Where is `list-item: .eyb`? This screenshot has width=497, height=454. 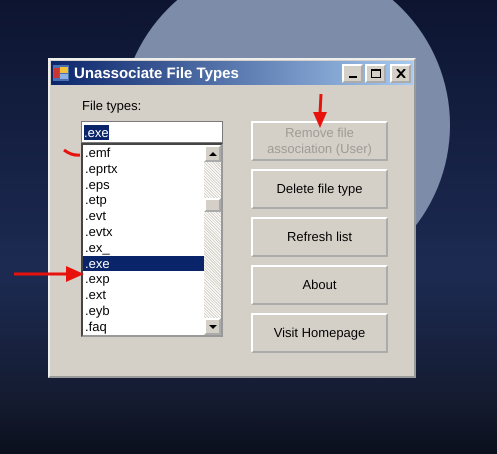 list-item: .eyb is located at coordinates (143, 310).